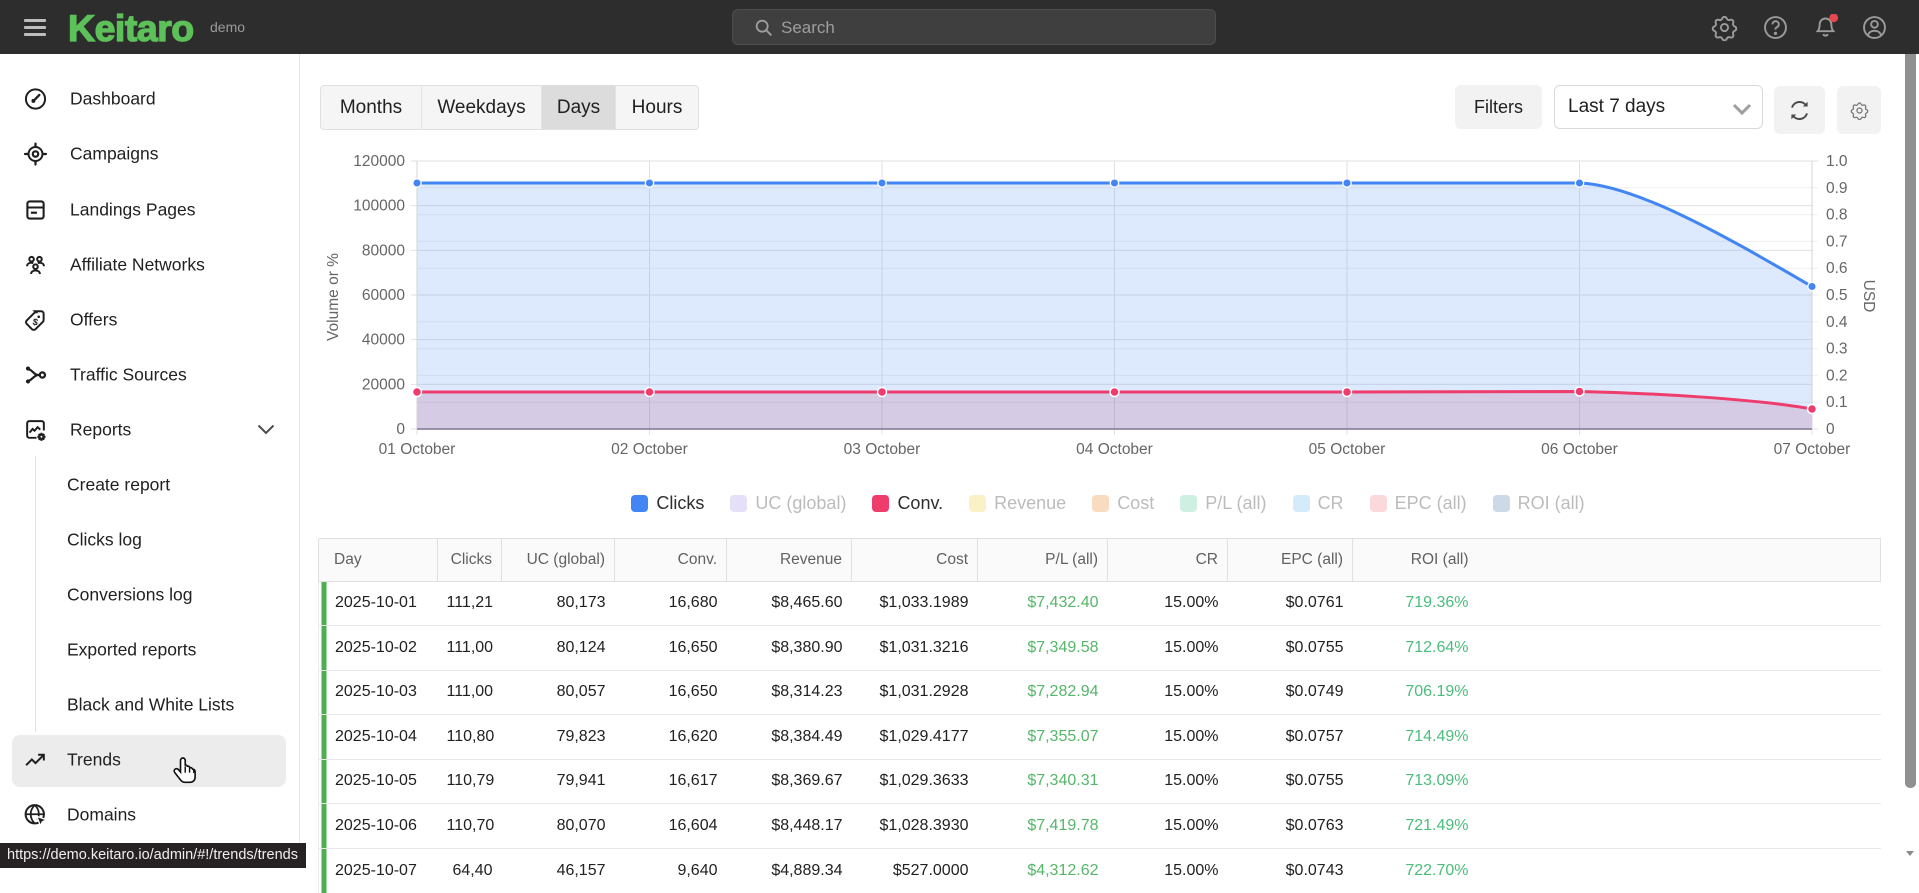 The width and height of the screenshot is (1919, 893). I want to click on svg-text: 0.9, so click(1837, 188).